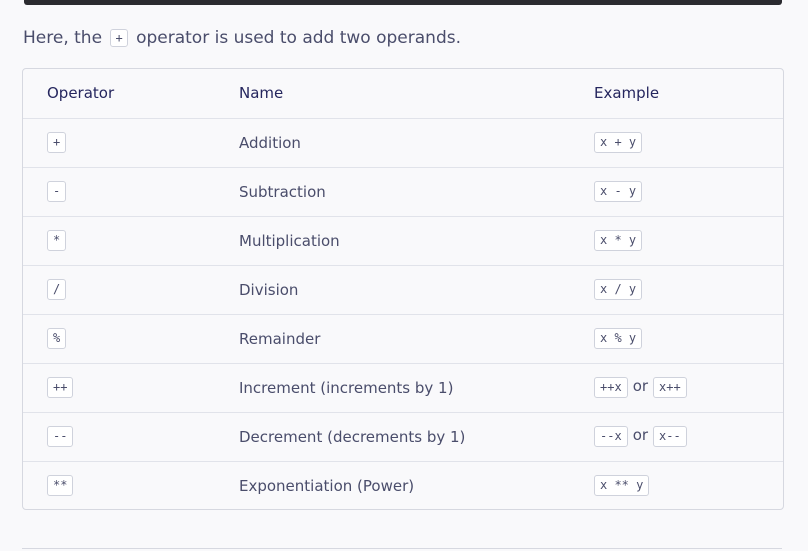 This screenshot has height=551, width=808. What do you see at coordinates (57, 240) in the screenshot?
I see `operator-code: *` at bounding box center [57, 240].